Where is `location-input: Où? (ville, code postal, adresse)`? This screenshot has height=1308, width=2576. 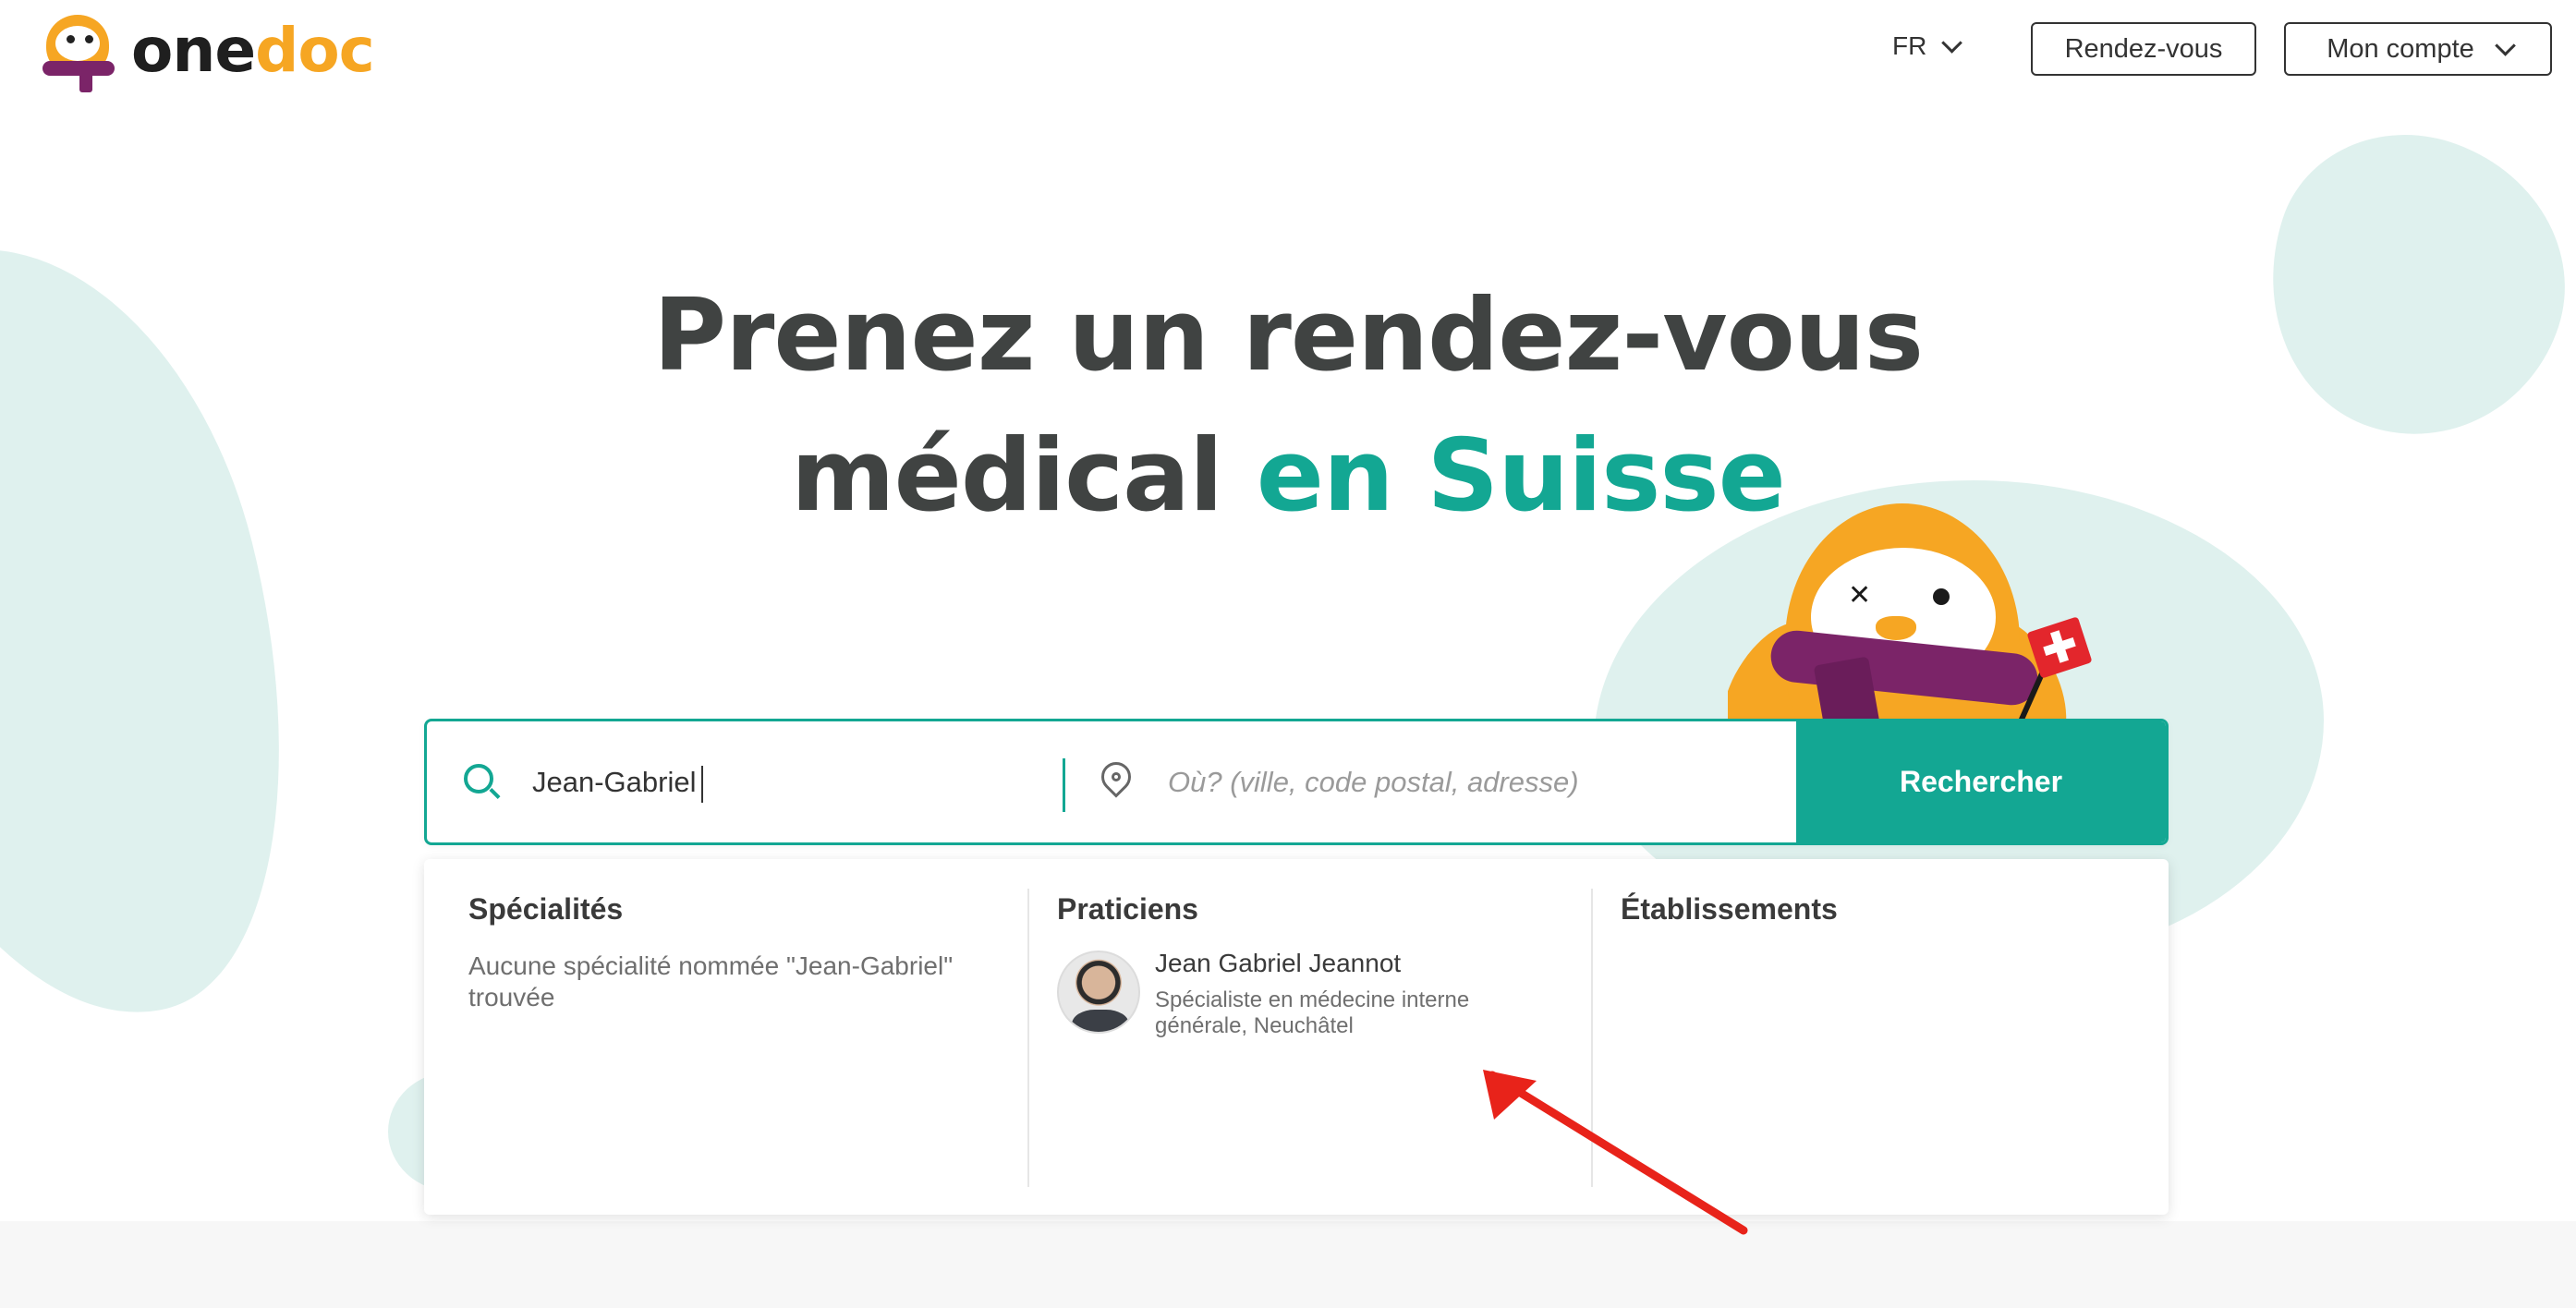
location-input: Où? (ville, code postal, adresse) is located at coordinates (1373, 782).